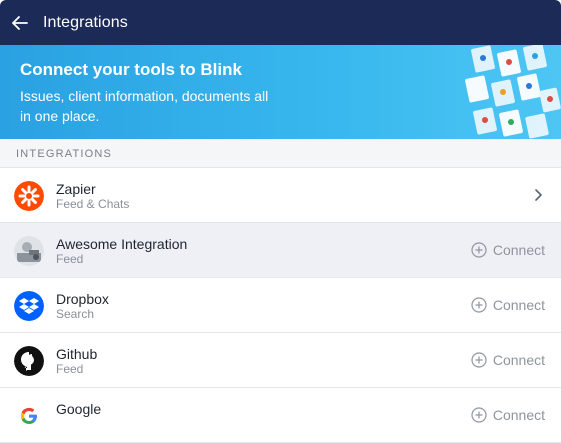  I want to click on integration-row-github: Github Feed Connect, so click(280, 360).